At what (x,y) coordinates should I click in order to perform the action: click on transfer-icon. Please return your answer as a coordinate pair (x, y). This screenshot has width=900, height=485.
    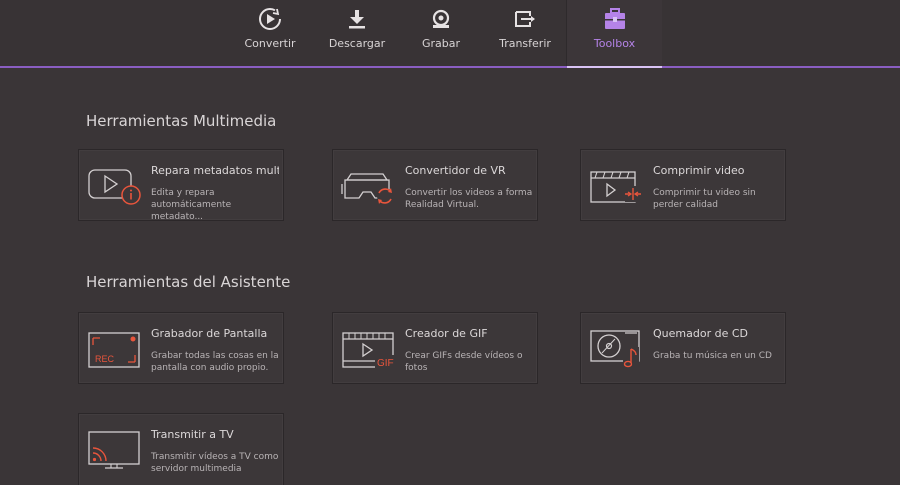
    Looking at the image, I should click on (525, 19).